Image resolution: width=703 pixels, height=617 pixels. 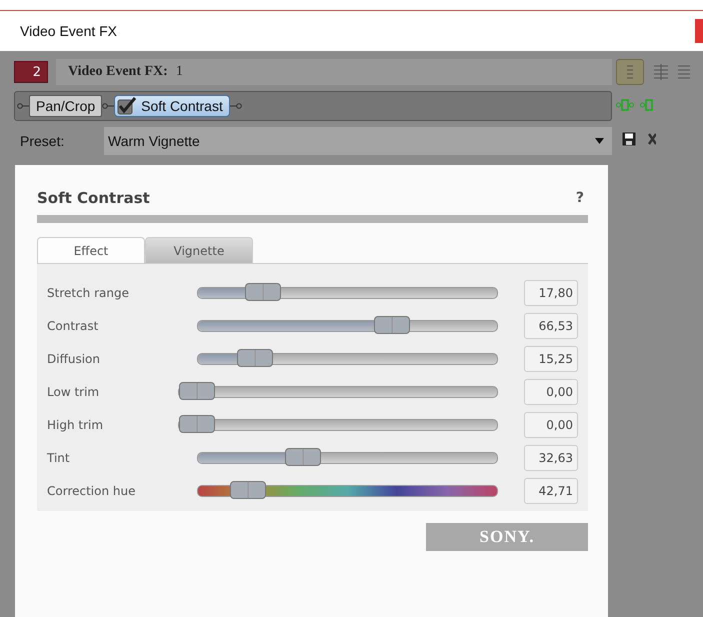 What do you see at coordinates (59, 457) in the screenshot?
I see `slider-label: Tint` at bounding box center [59, 457].